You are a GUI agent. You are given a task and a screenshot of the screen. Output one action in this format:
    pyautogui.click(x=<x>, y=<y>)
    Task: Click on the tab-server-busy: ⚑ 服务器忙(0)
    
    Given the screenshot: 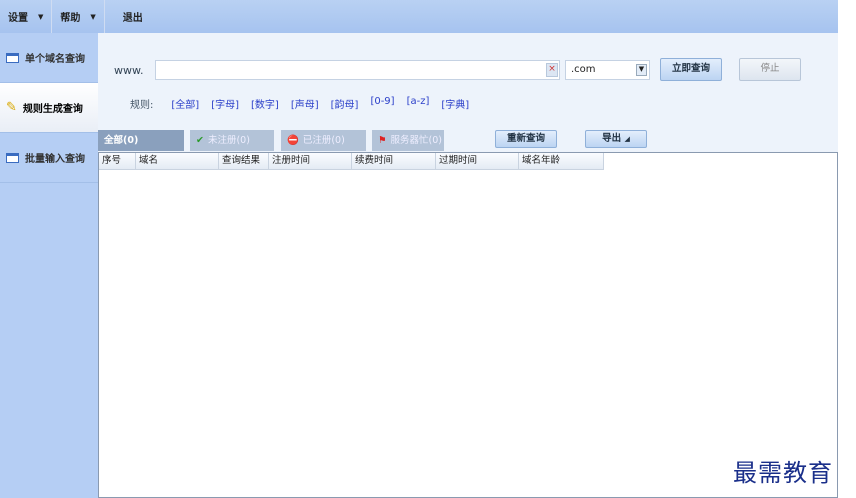 What is the action you would take?
    pyautogui.click(x=408, y=140)
    